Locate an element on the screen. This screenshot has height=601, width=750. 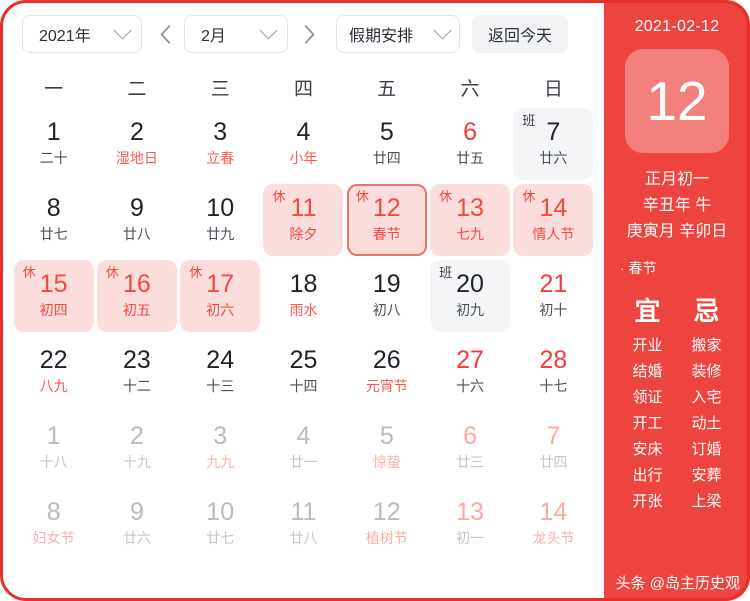
date-cell: 18 雨水 is located at coordinates (303, 296).